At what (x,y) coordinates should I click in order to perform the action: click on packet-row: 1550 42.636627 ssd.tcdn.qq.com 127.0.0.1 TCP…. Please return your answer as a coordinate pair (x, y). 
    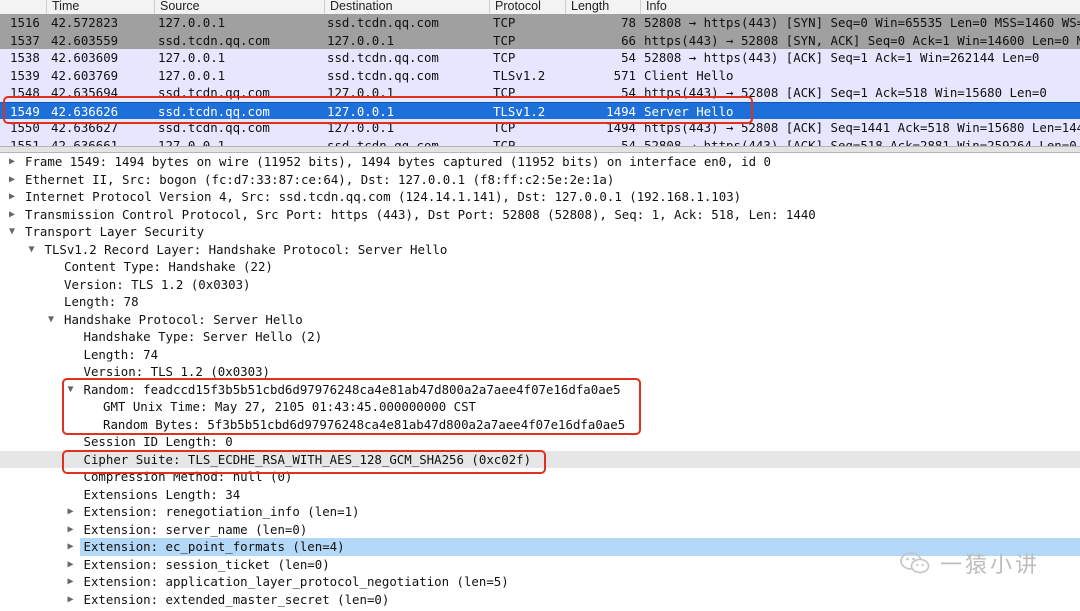
    Looking at the image, I should click on (540, 128).